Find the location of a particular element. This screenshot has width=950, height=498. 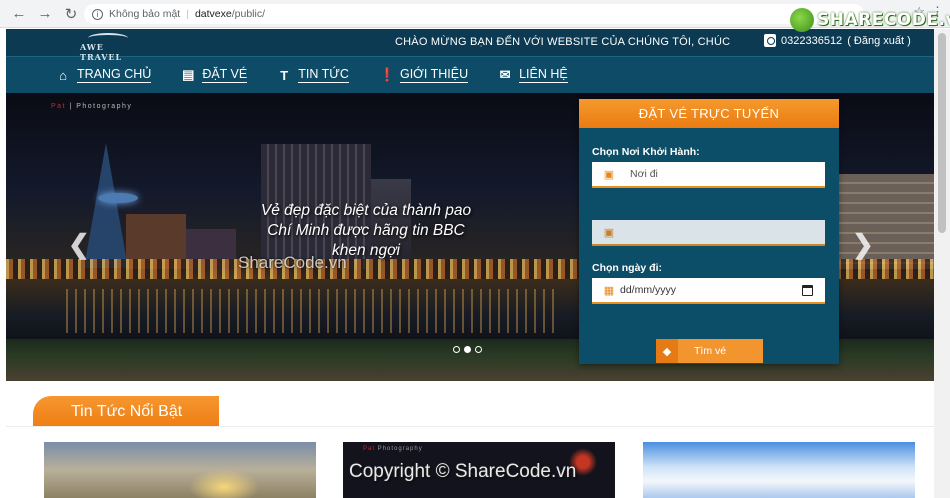

from-field: ▣ Nơi đi is located at coordinates (708, 175).